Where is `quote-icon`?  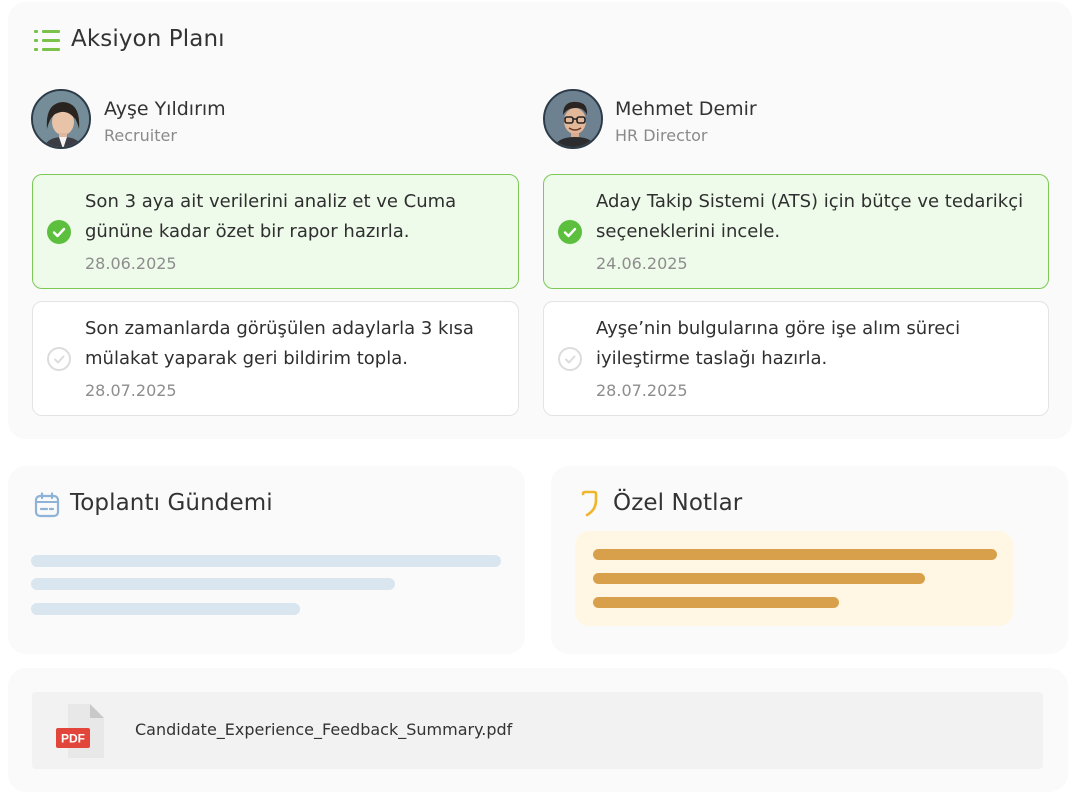 quote-icon is located at coordinates (590, 504).